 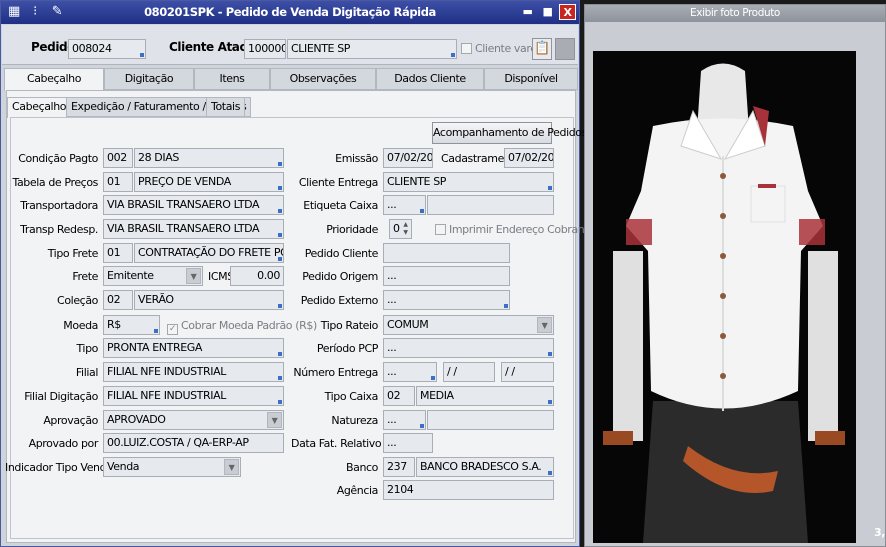 What do you see at coordinates (61, 396) in the screenshot?
I see `filial-digitacao-label: Filial Digitação` at bounding box center [61, 396].